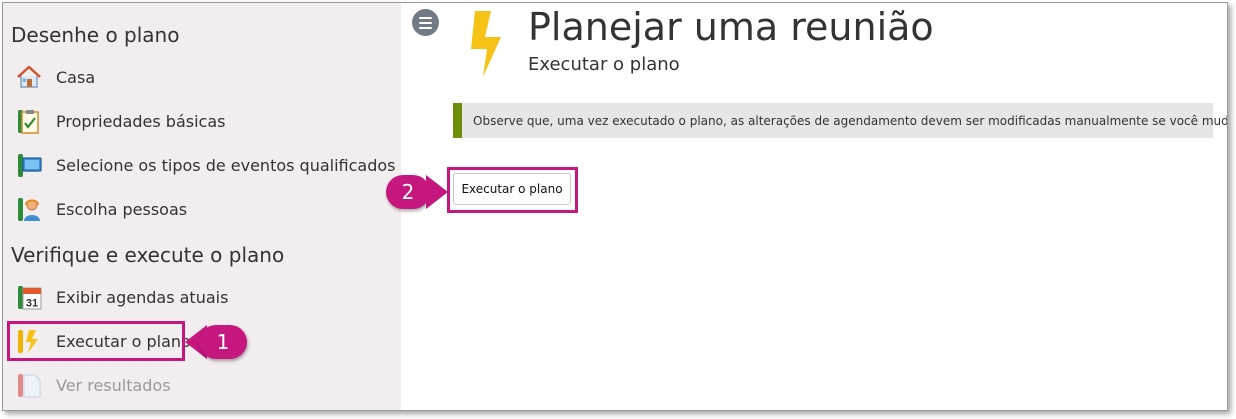  I want to click on sidebar-item-label: Exibir agendas atuais, so click(142, 297).